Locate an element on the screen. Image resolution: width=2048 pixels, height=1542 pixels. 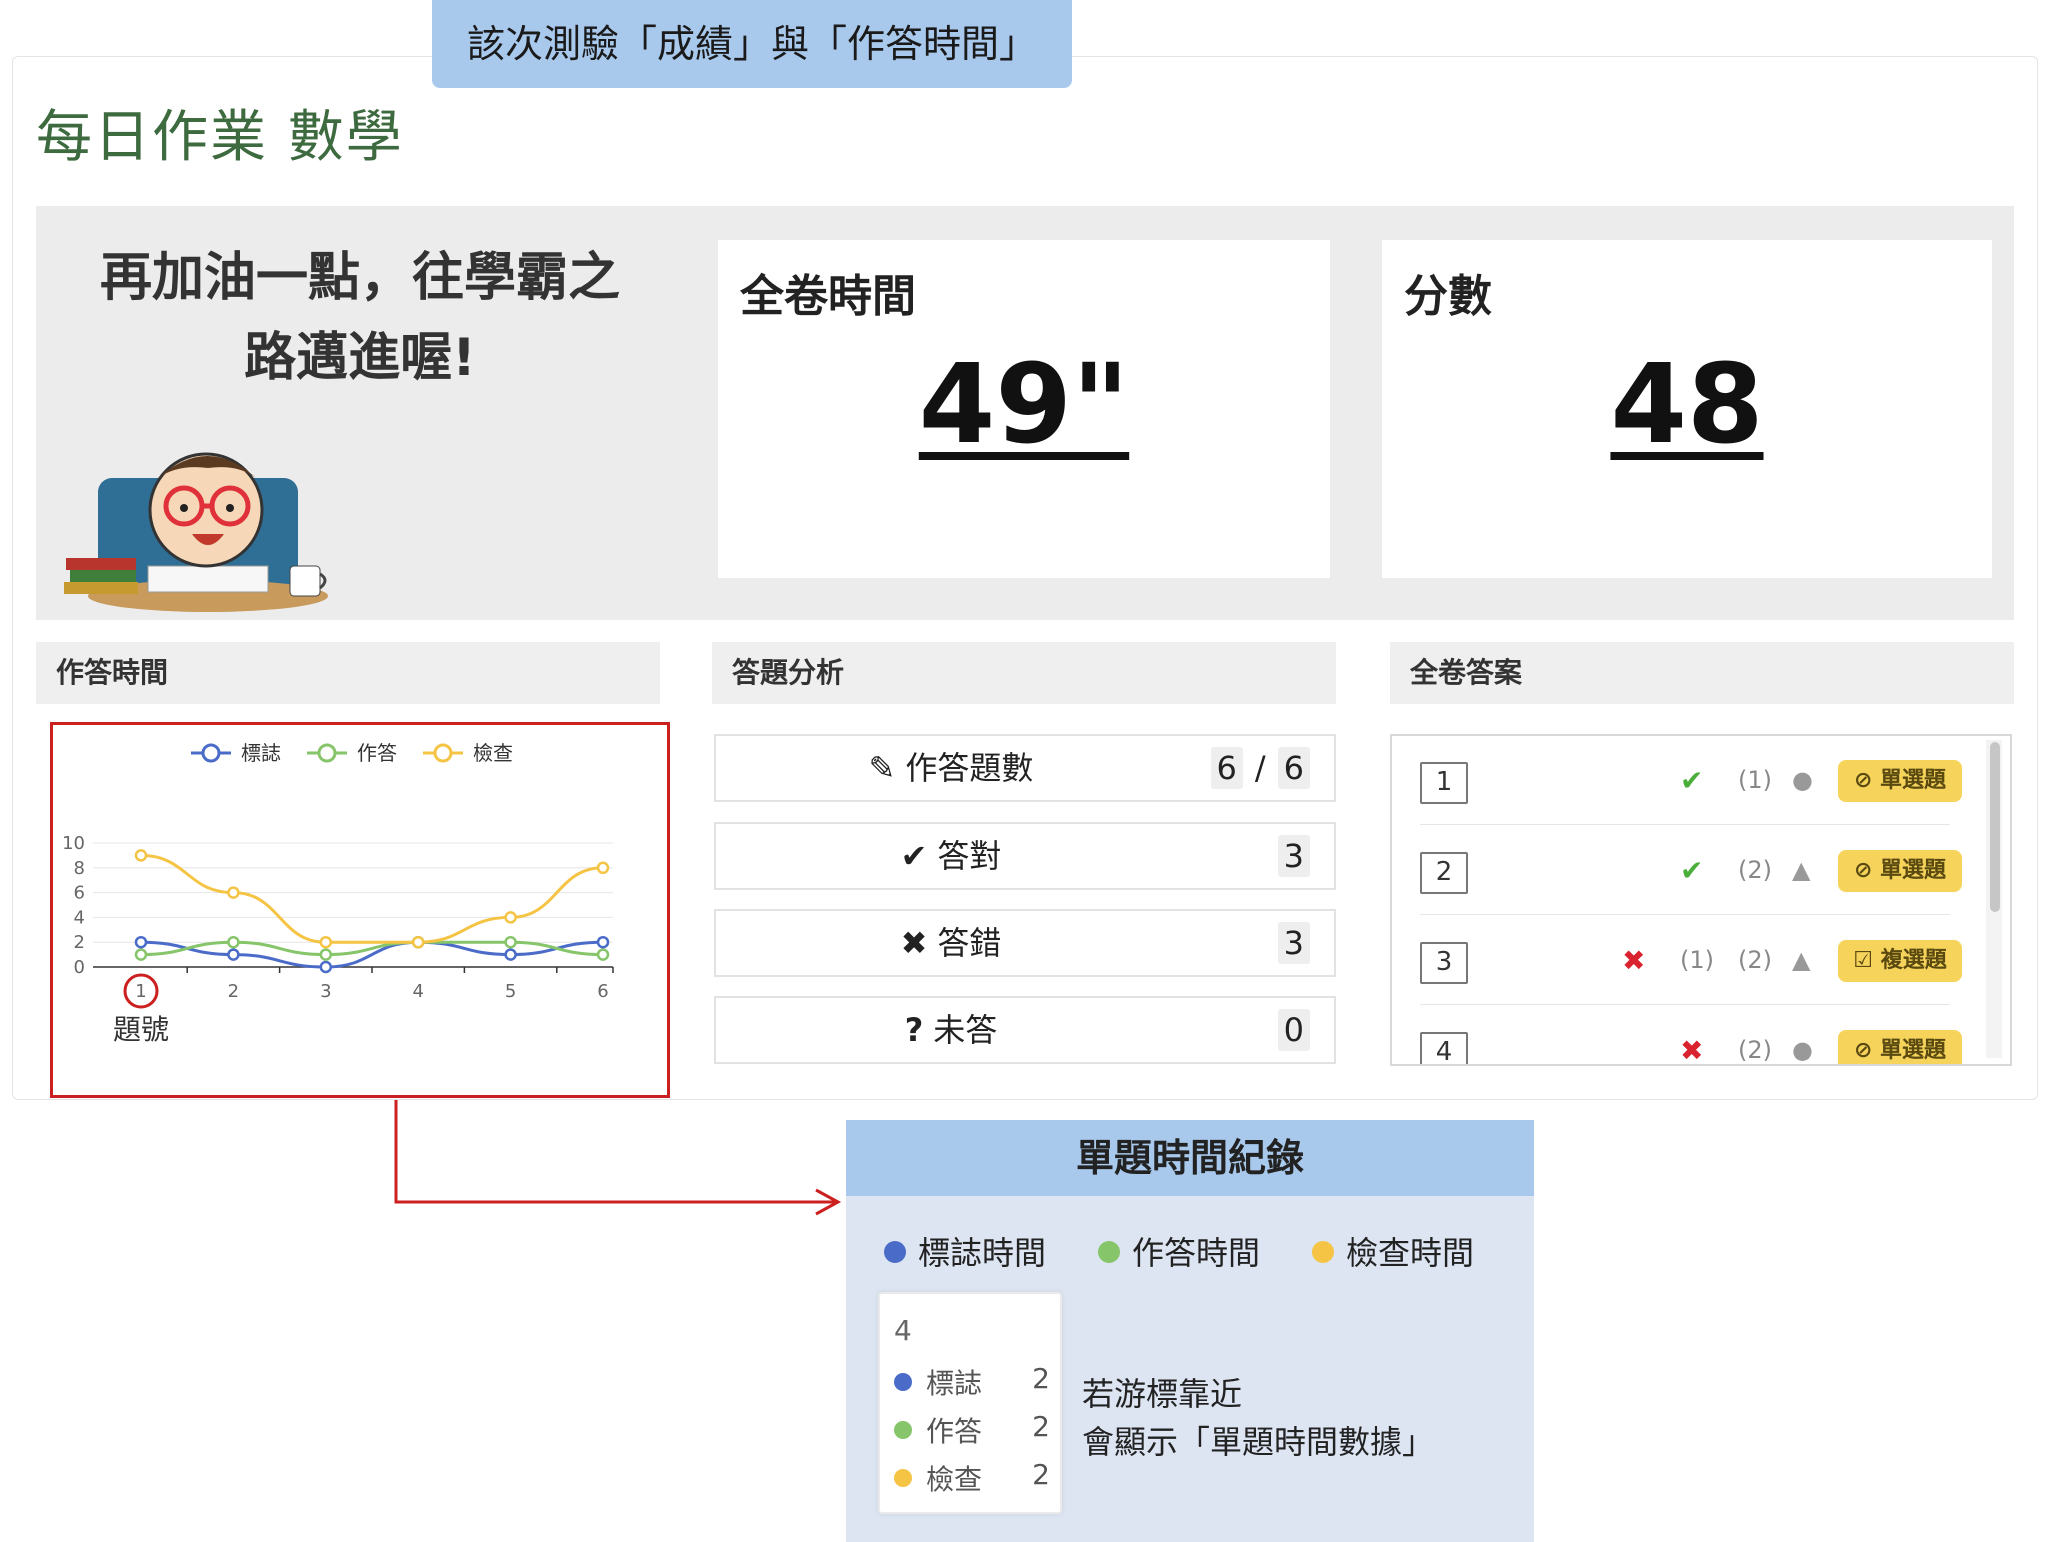
wrong-cross-icon: ✖ is located at coordinates (1692, 1050).